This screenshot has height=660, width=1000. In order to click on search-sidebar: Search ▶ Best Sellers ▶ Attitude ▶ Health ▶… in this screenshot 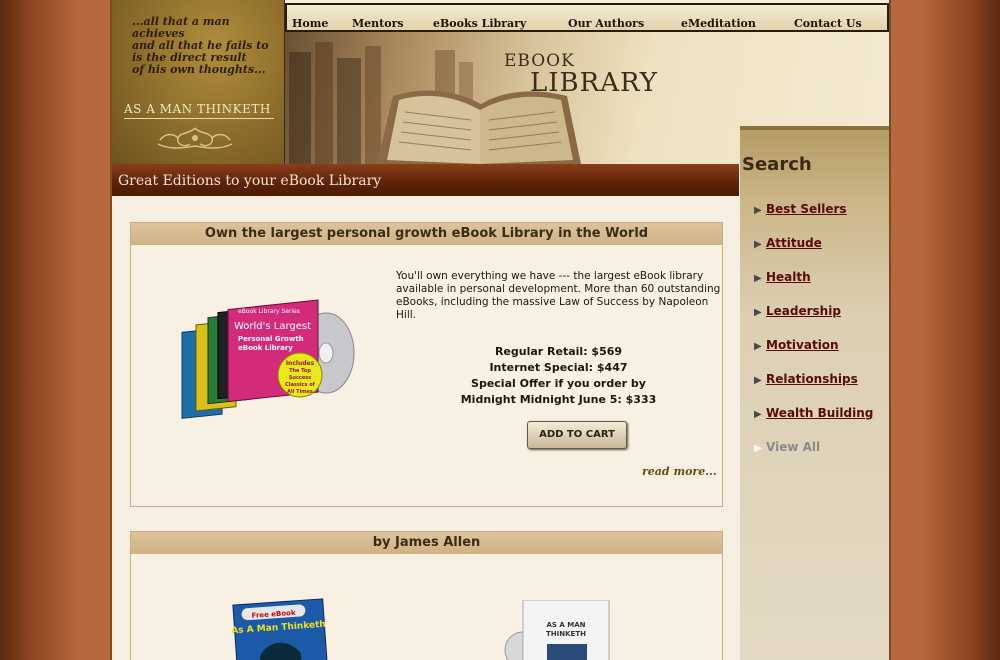, I will do `click(814, 393)`.